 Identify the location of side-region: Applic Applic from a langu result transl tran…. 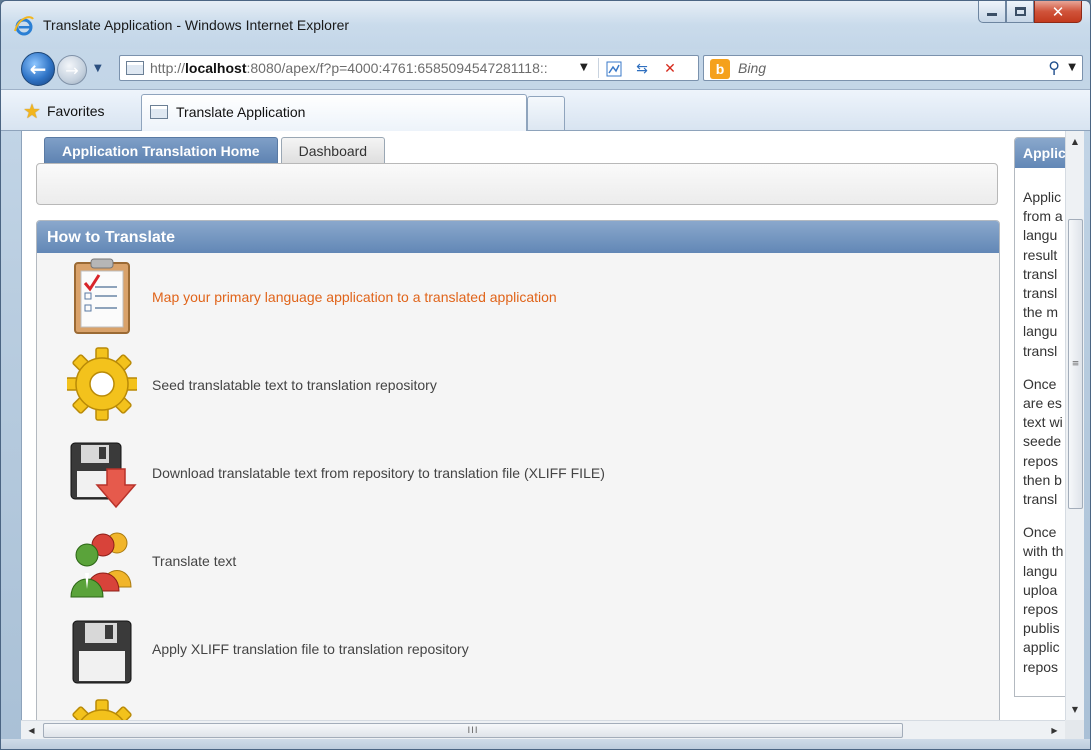
(1039, 417).